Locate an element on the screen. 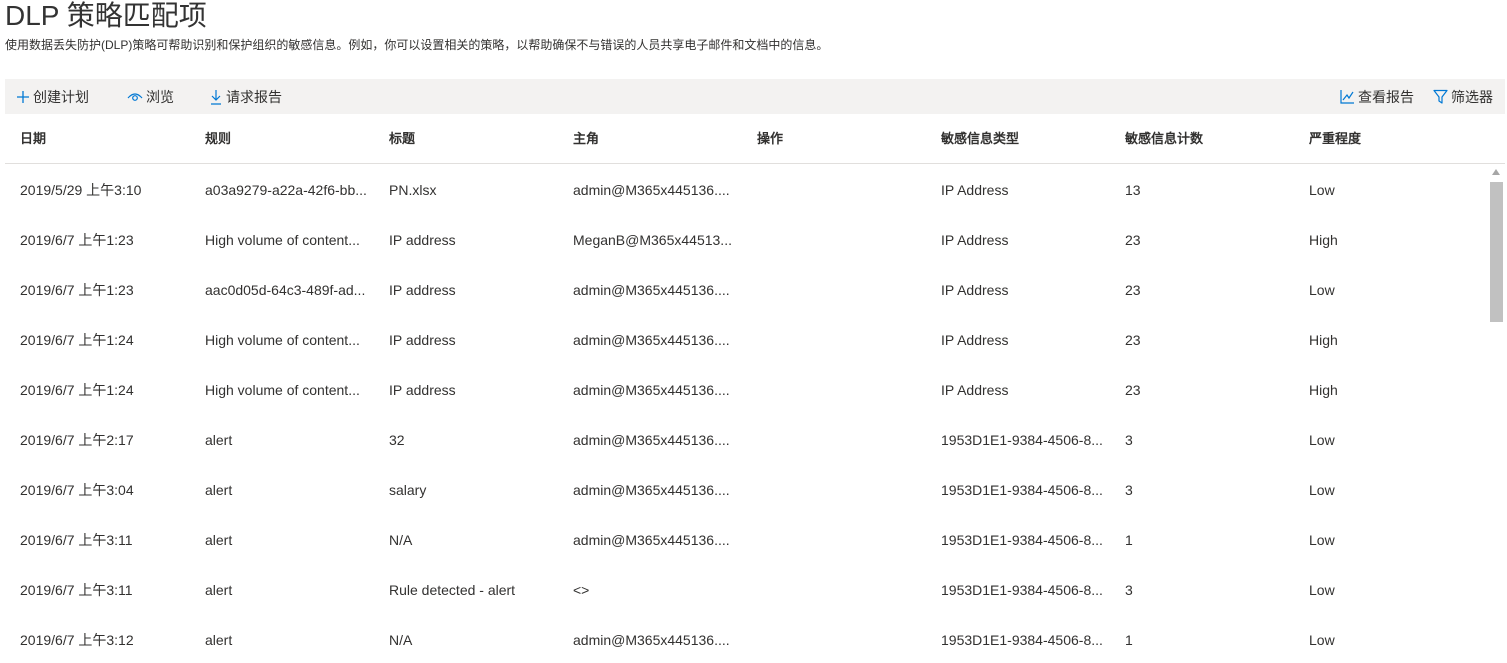 Image resolution: width=1507 pixels, height=663 pixels. plus-icon is located at coordinates (23, 97).